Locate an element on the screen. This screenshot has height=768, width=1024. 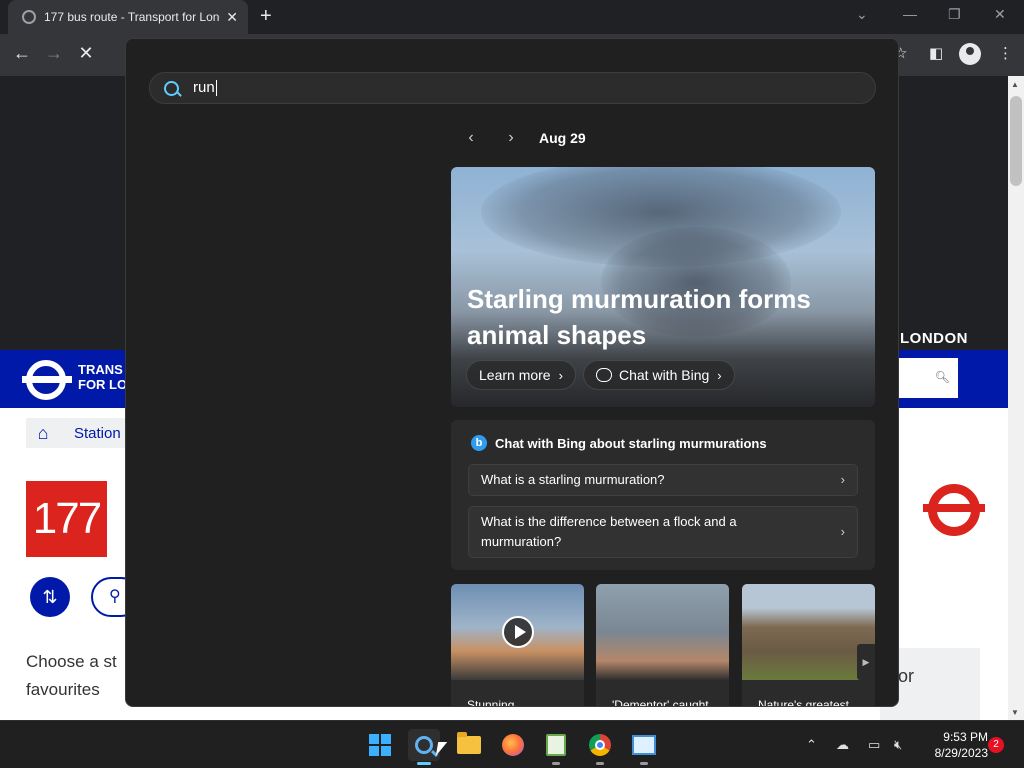
profile-icon is located at coordinates (970, 54).